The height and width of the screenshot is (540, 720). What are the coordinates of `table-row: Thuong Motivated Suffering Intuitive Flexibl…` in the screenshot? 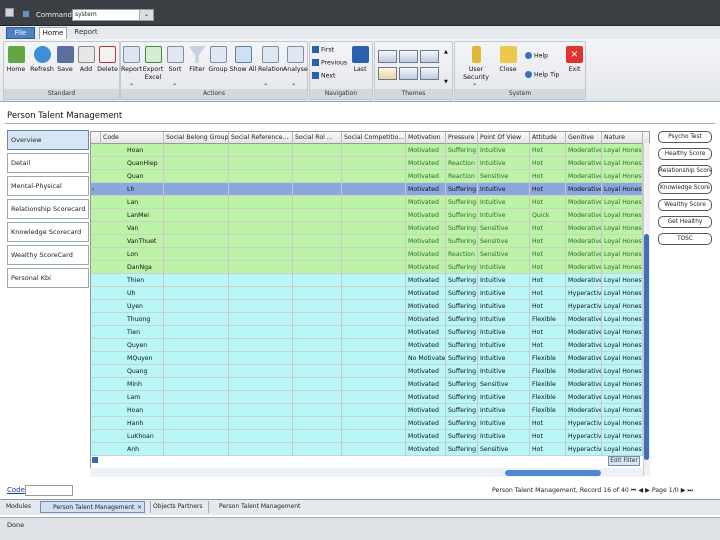 It's located at (367, 319).